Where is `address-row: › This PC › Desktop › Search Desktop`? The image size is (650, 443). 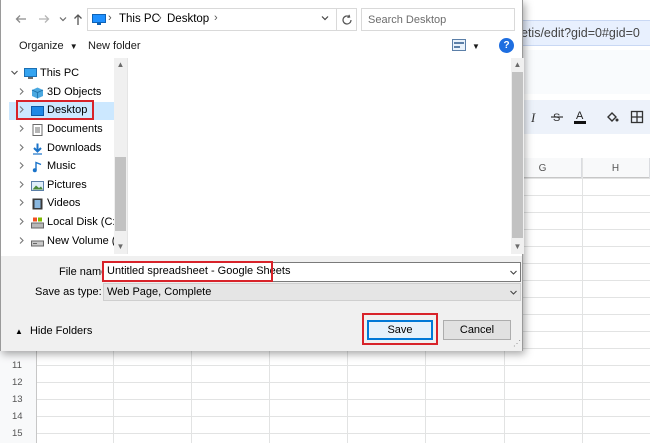
address-row: › This PC › Desktop › Search Desktop is located at coordinates (261, 19).